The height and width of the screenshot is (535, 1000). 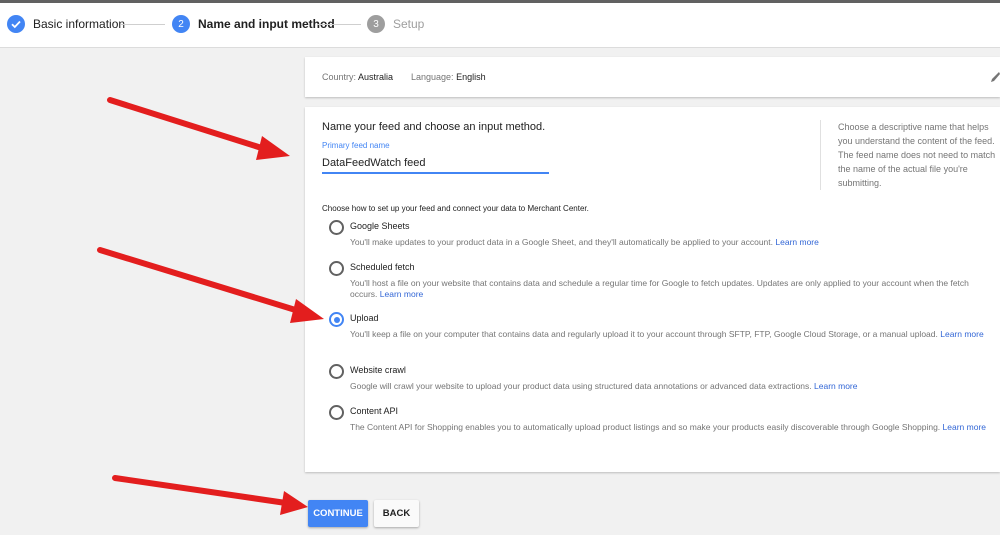 I want to click on step-basic-information: Basic information, so click(x=66, y=24).